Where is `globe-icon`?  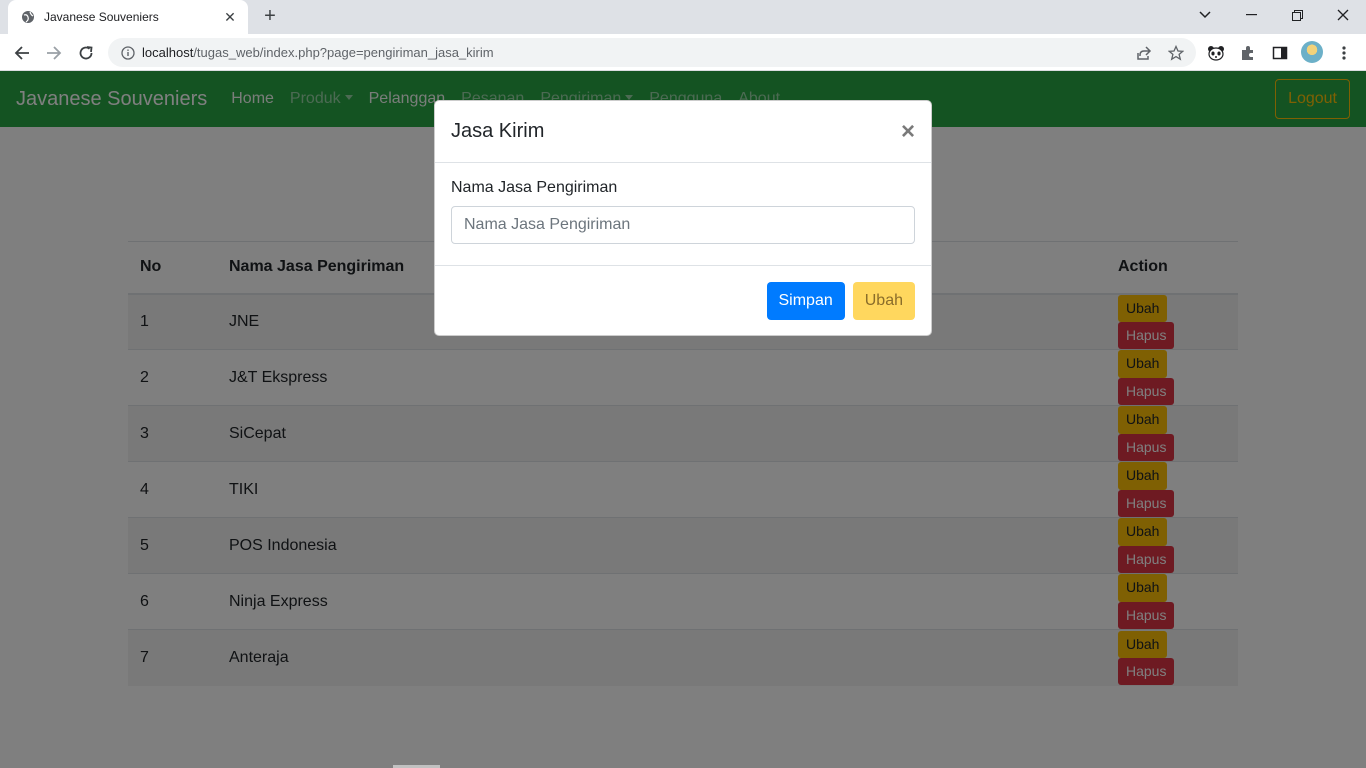
globe-icon is located at coordinates (28, 17).